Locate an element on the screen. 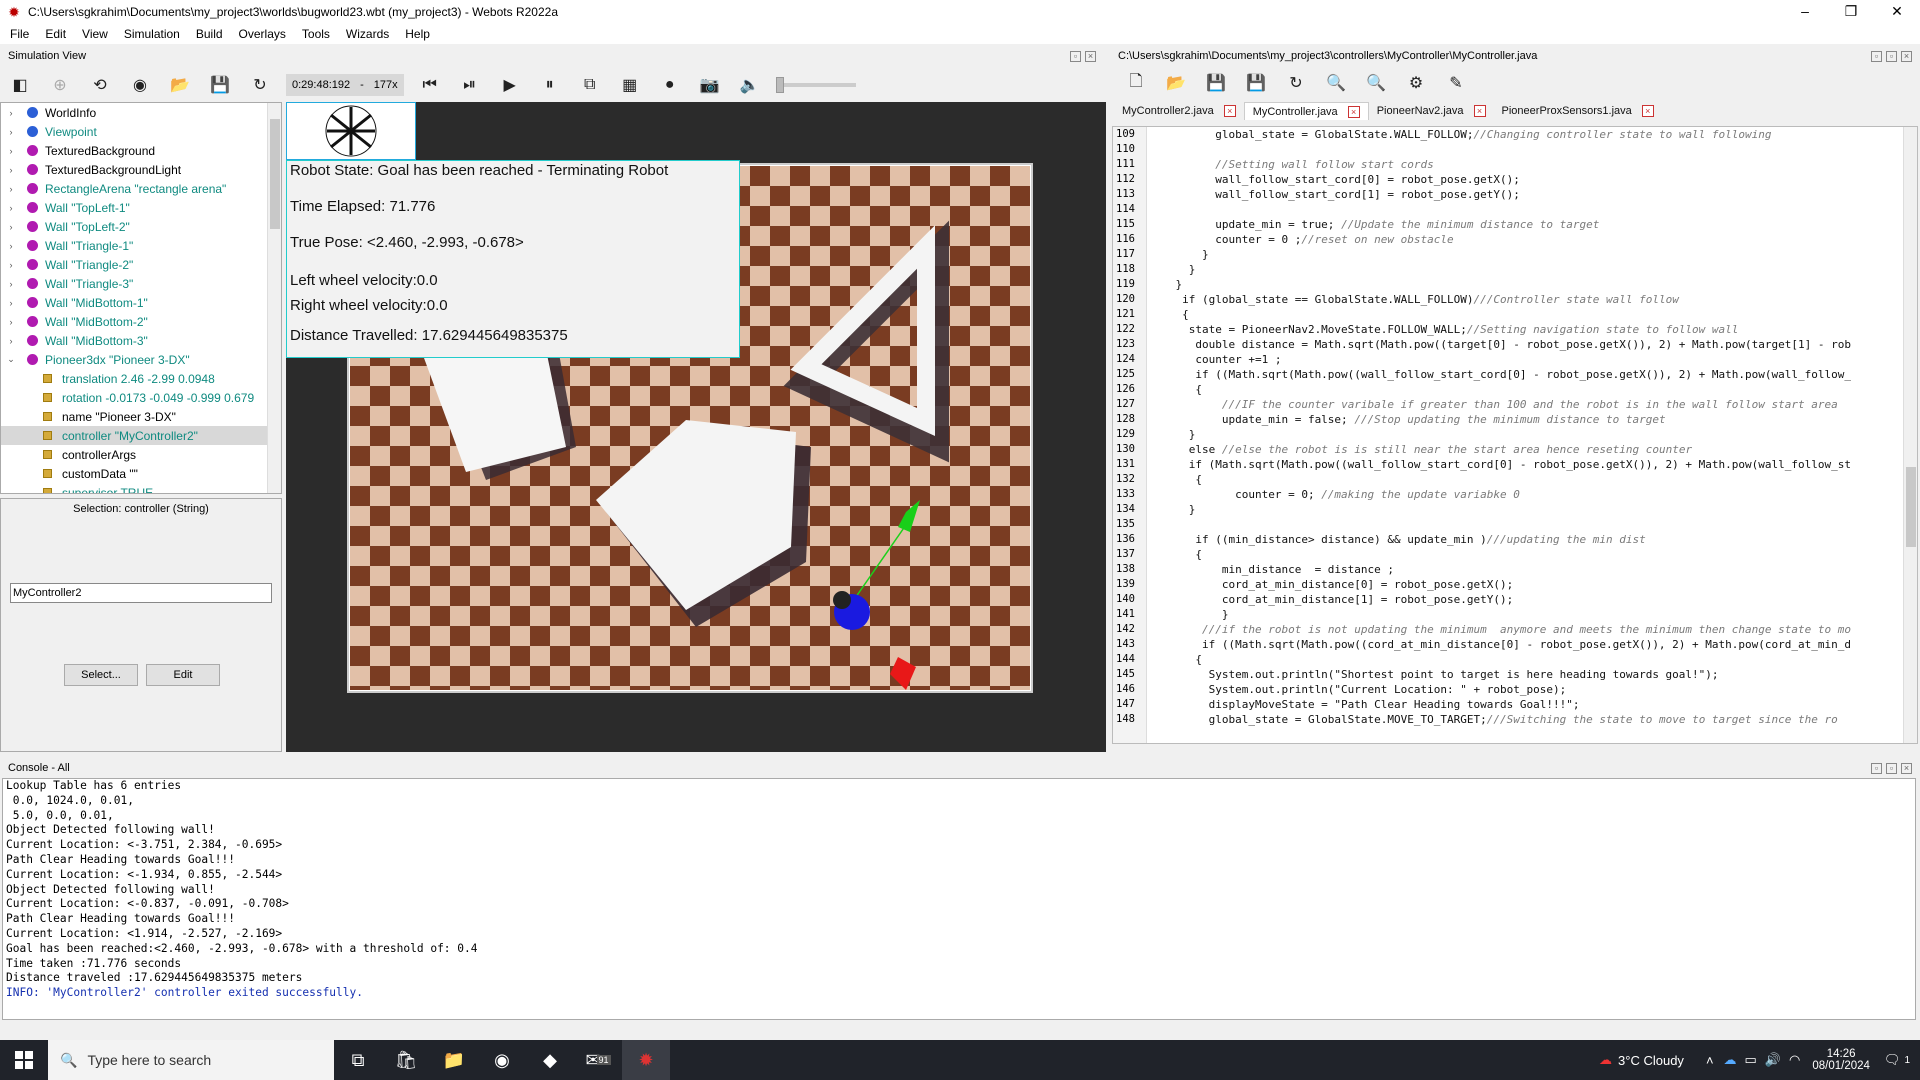 This screenshot has width=1920, height=1080. scene-tree-item: controllerArgs is located at coordinates (141, 454).